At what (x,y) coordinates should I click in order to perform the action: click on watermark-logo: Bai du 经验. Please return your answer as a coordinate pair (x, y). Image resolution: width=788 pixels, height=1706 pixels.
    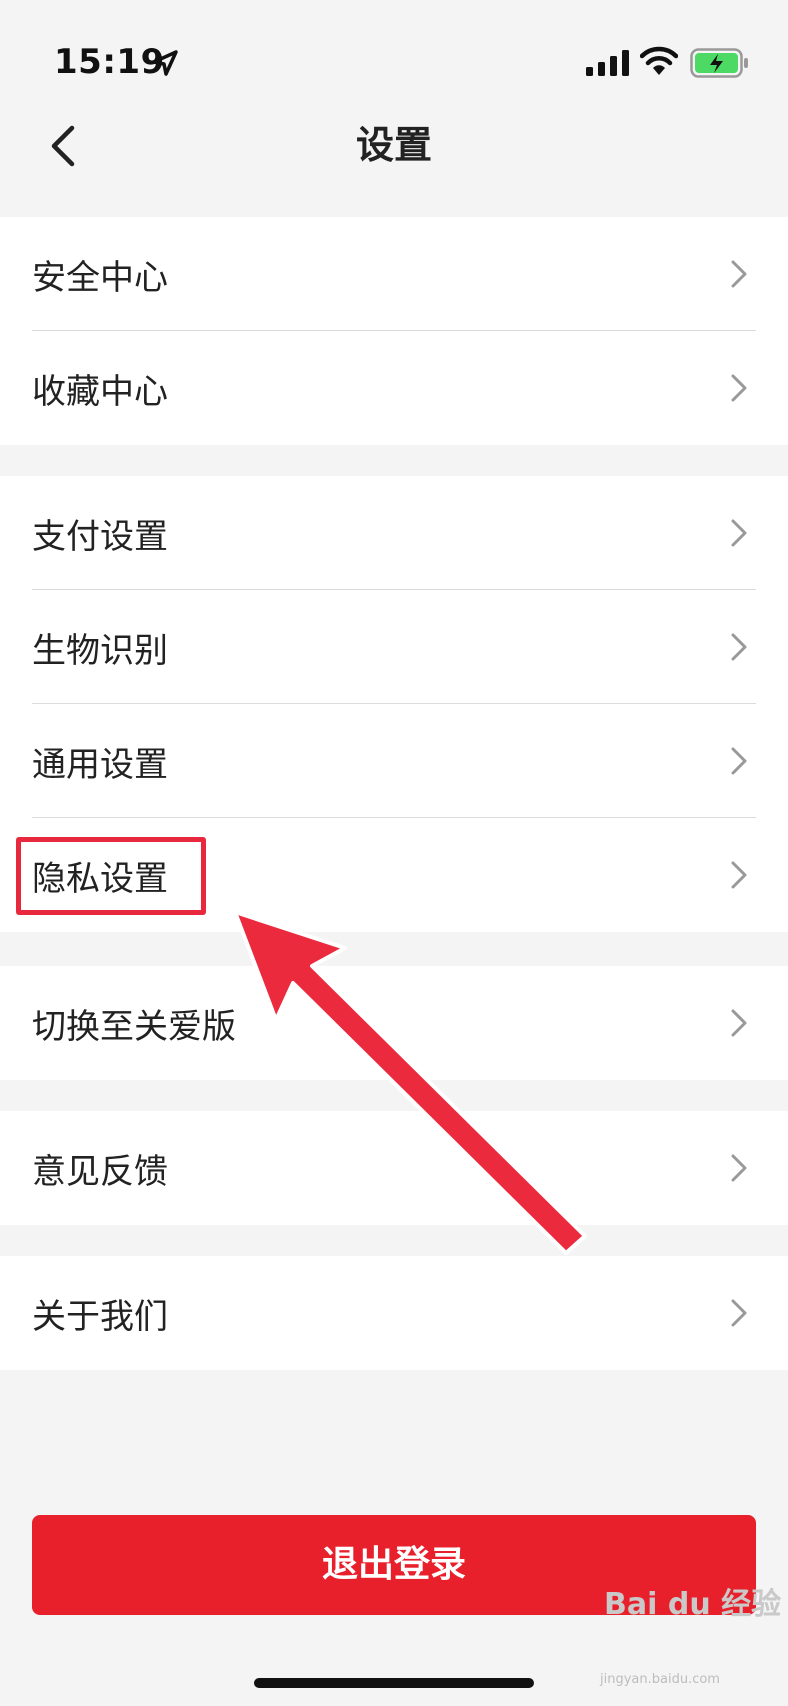
    Looking at the image, I should click on (692, 1605).